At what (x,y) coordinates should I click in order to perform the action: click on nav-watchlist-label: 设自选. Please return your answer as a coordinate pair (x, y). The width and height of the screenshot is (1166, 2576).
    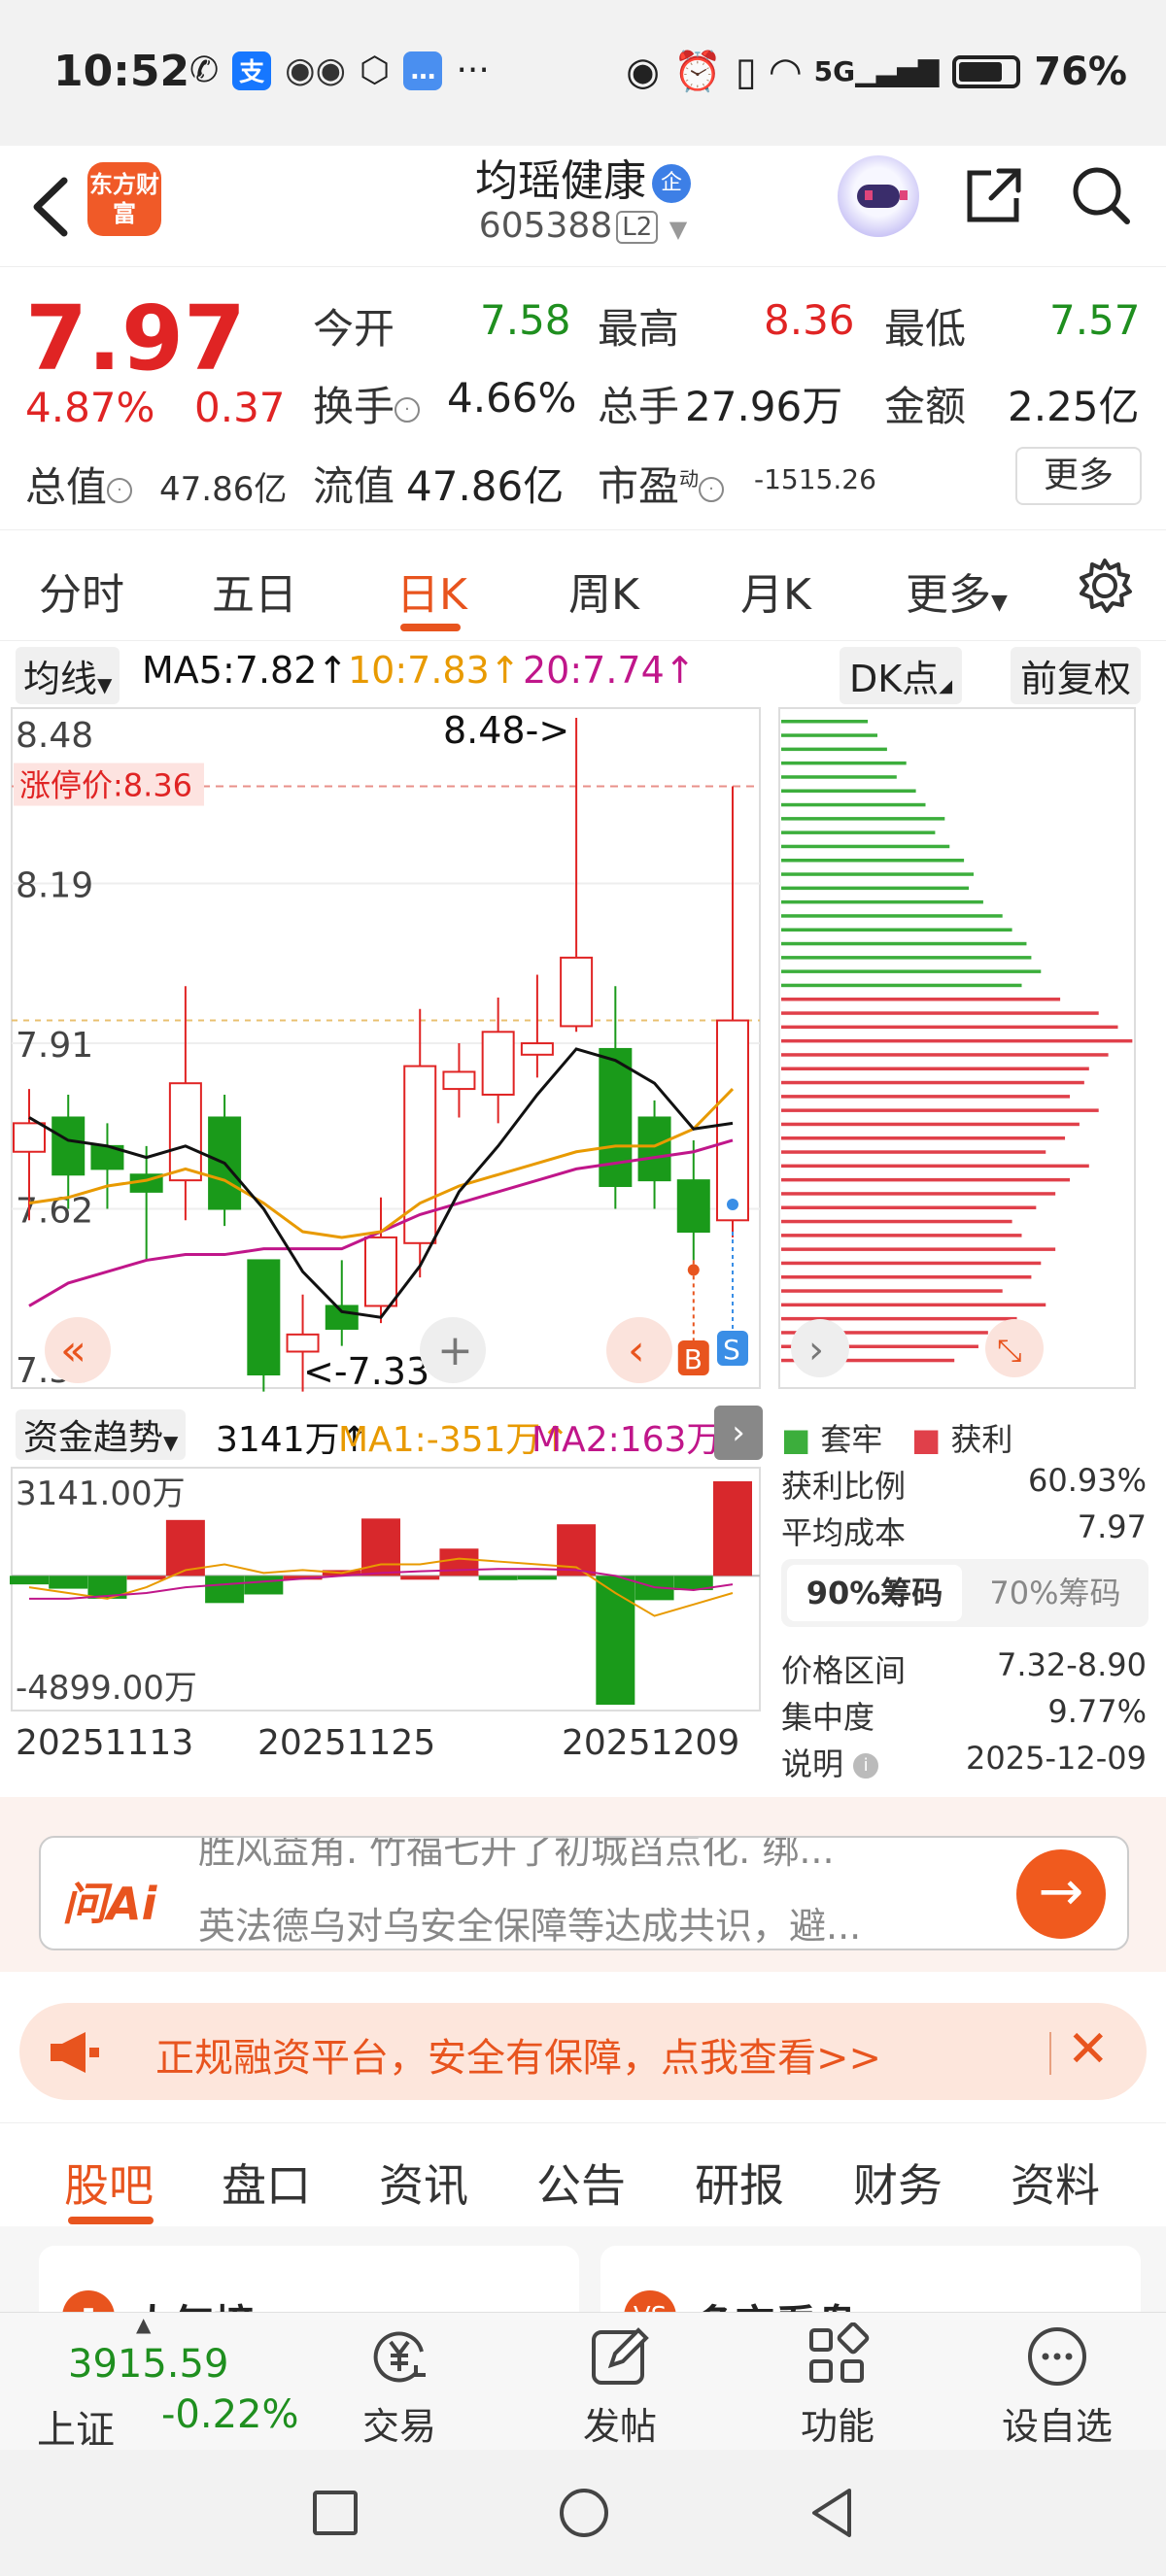
    Looking at the image, I should click on (1057, 2426).